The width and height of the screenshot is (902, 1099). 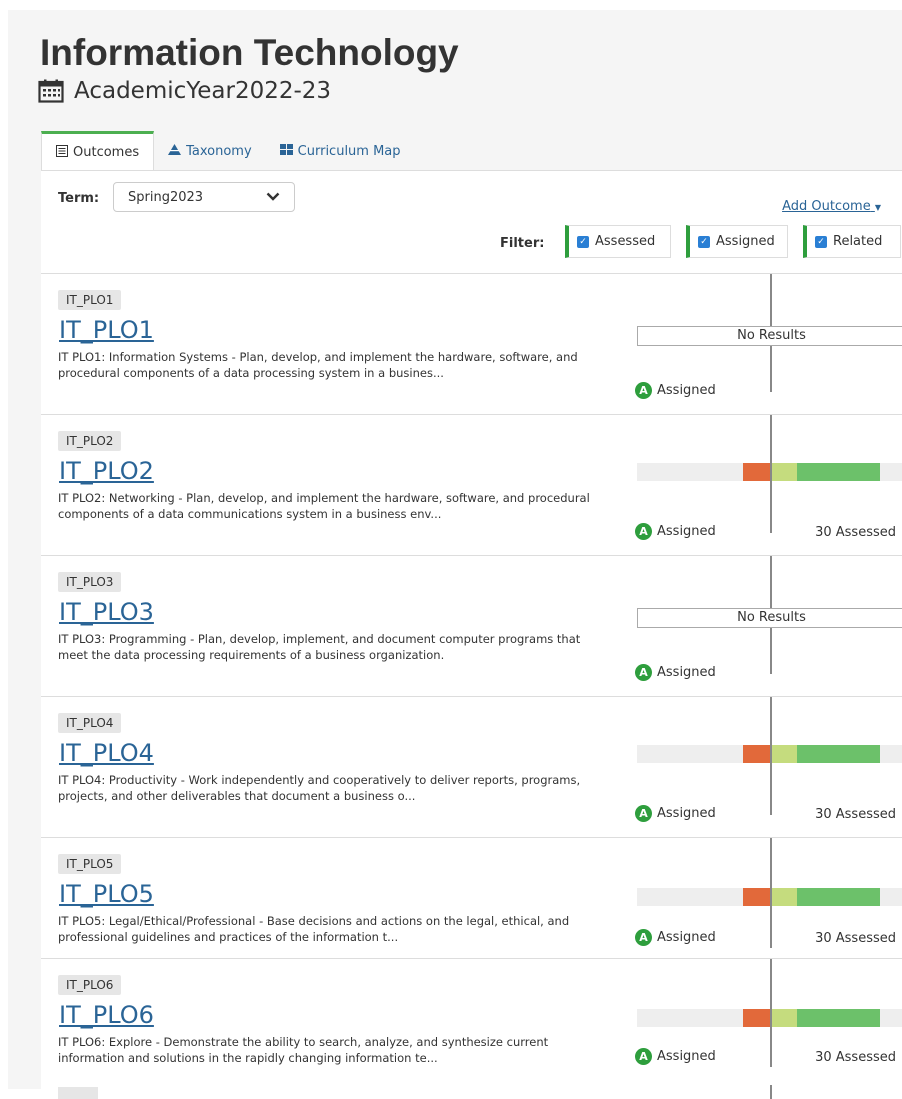 What do you see at coordinates (625, 241) in the screenshot?
I see `filter-assessed-label: Assessed` at bounding box center [625, 241].